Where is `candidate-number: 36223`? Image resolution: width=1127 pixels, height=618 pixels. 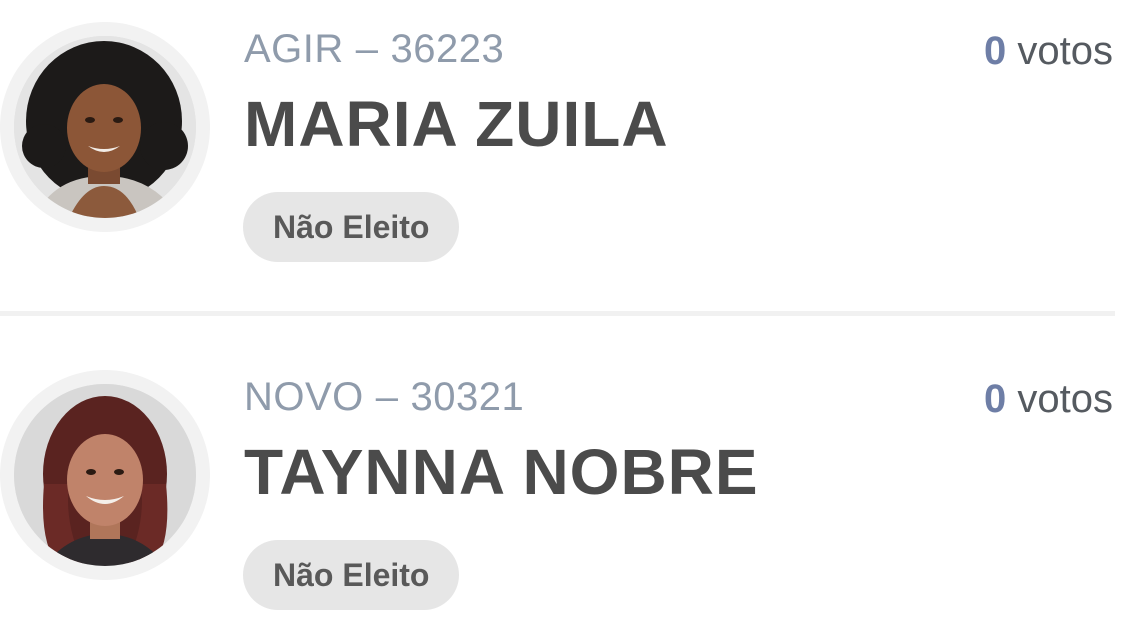
candidate-number: 36223 is located at coordinates (447, 49).